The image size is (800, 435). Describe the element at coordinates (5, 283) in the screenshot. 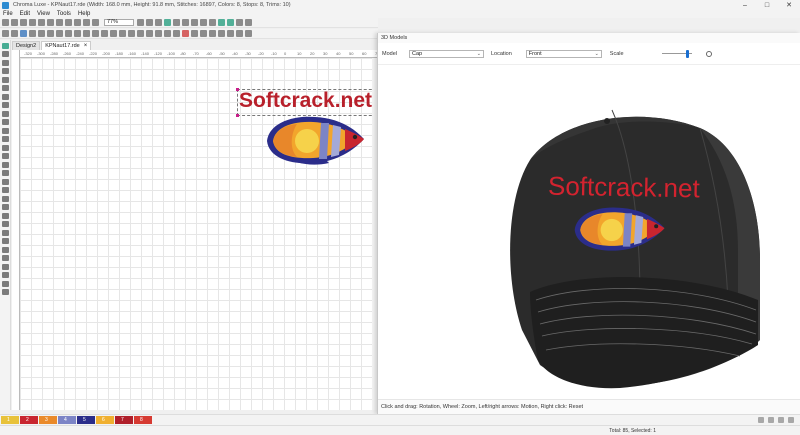

I see `layers-tool-icon` at that location.